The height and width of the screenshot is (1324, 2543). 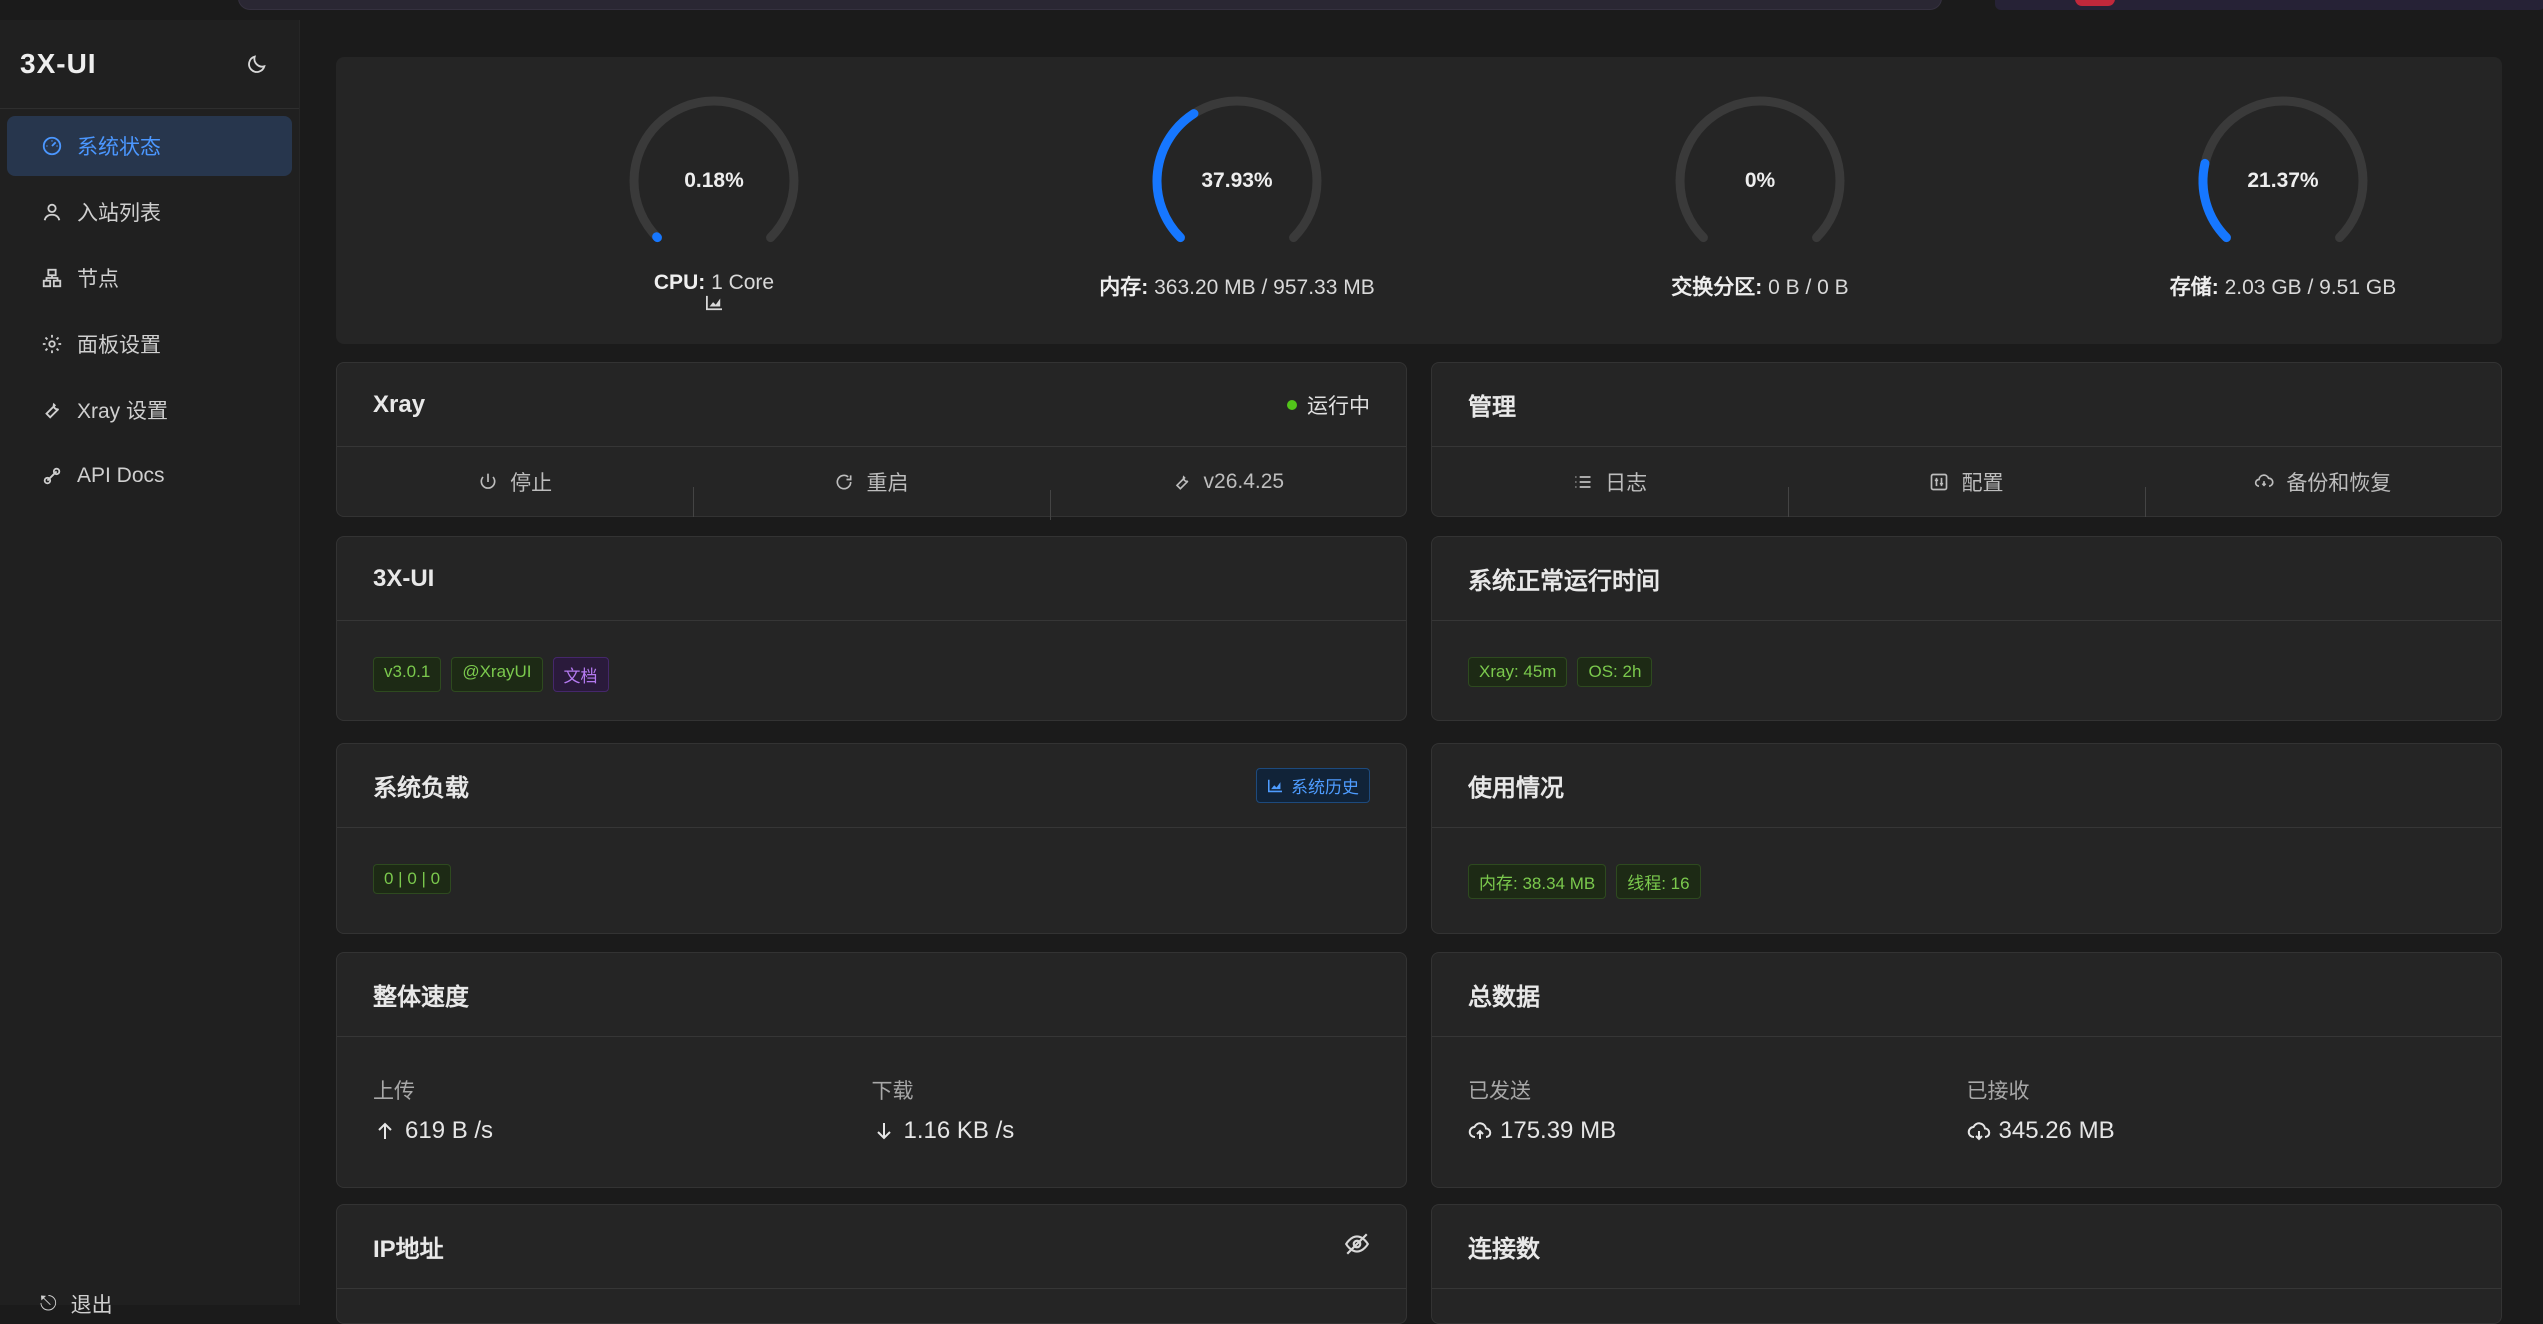 I want to click on sidebar-item-inbounds: 入站列表, so click(x=149, y=212).